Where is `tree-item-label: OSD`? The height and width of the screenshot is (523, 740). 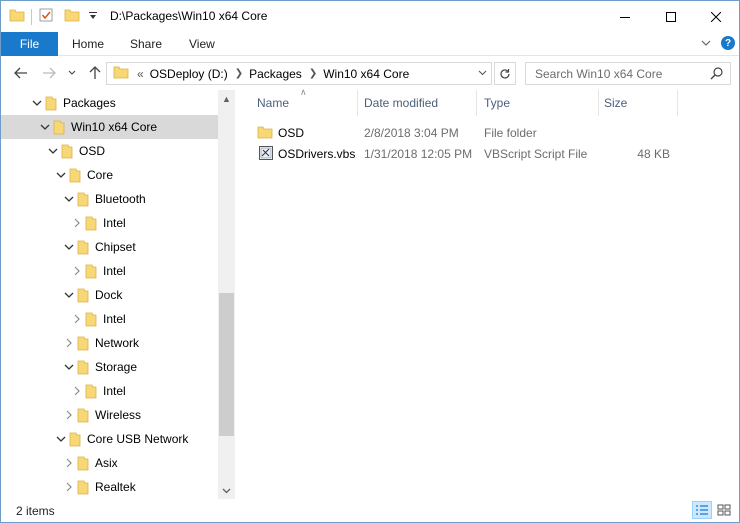 tree-item-label: OSD is located at coordinates (92, 151).